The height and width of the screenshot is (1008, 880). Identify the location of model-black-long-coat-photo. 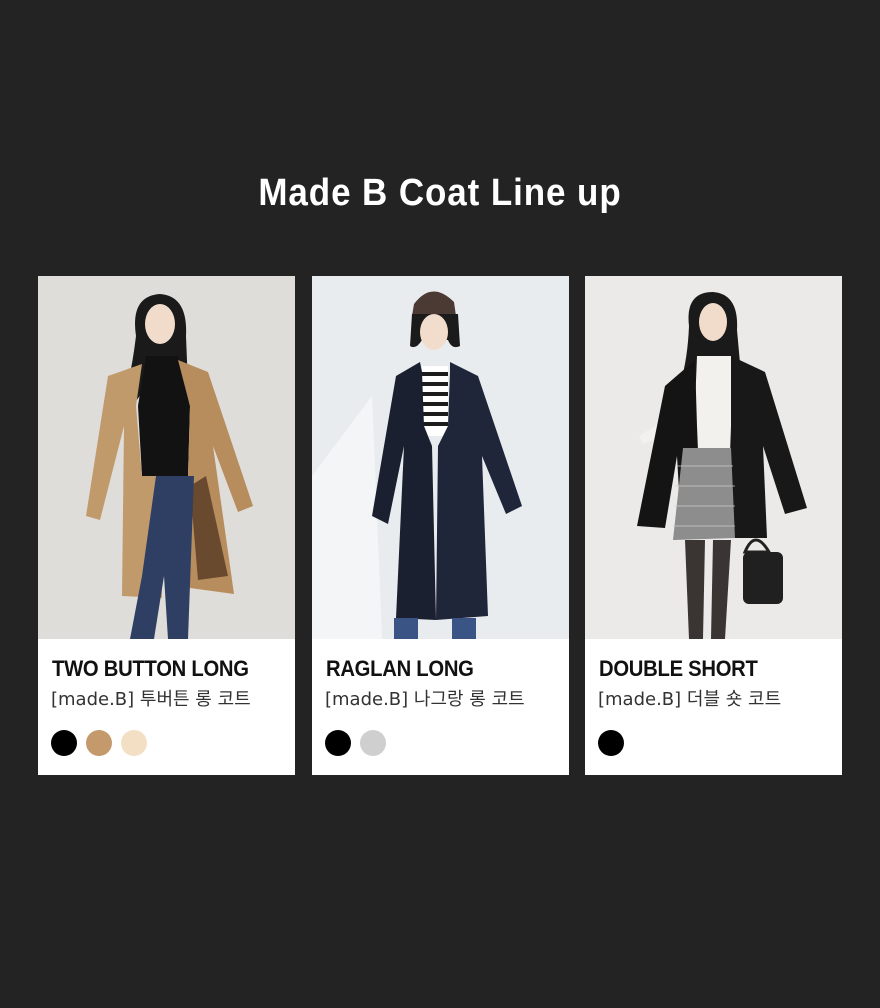
(440, 457).